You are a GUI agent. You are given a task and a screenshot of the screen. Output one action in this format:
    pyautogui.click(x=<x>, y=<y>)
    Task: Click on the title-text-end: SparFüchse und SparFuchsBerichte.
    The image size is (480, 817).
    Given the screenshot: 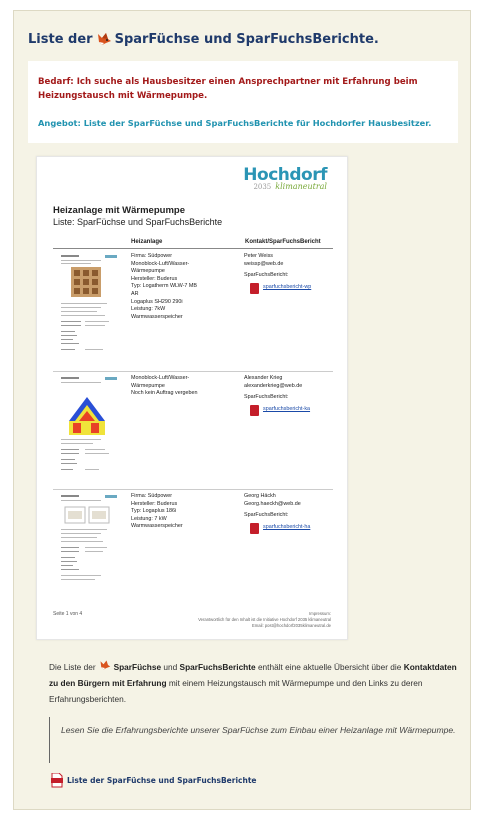 What is the action you would take?
    pyautogui.click(x=246, y=39)
    